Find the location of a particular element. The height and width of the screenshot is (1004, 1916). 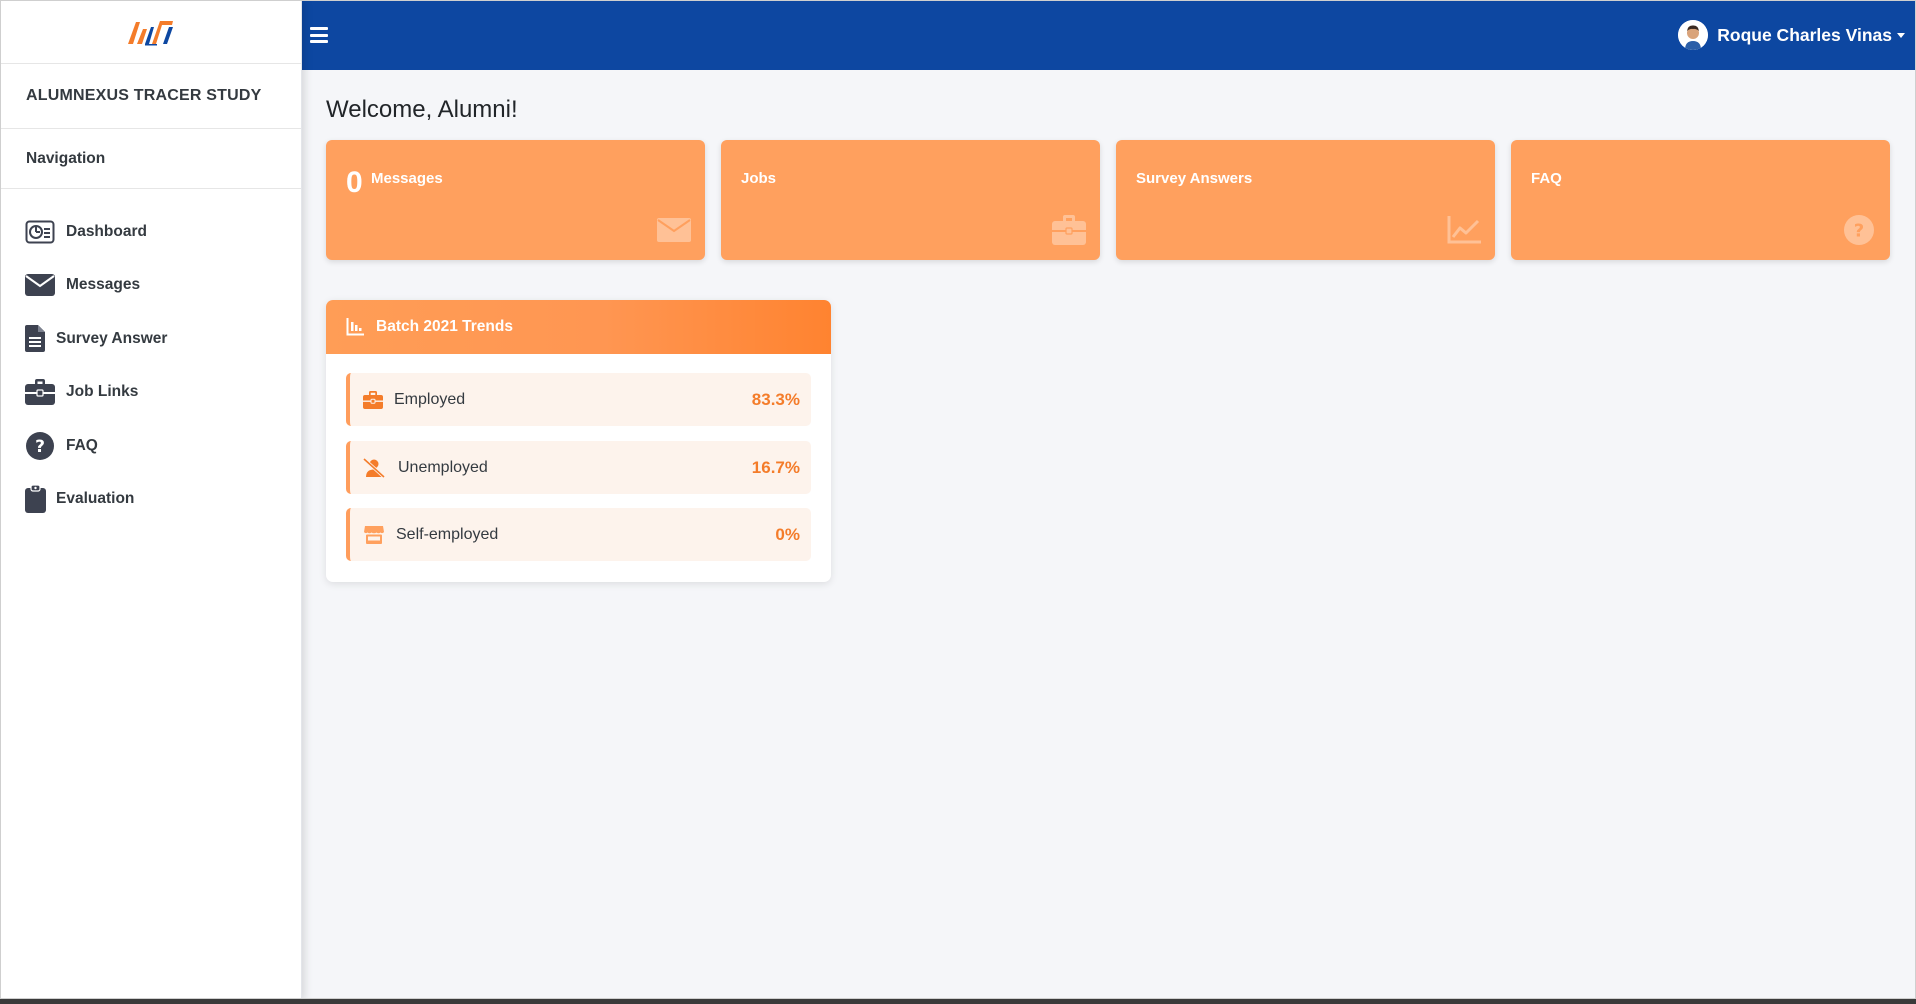

sidebar-brand: ALUMNEXUS TRACER STUDY is located at coordinates (151, 96).